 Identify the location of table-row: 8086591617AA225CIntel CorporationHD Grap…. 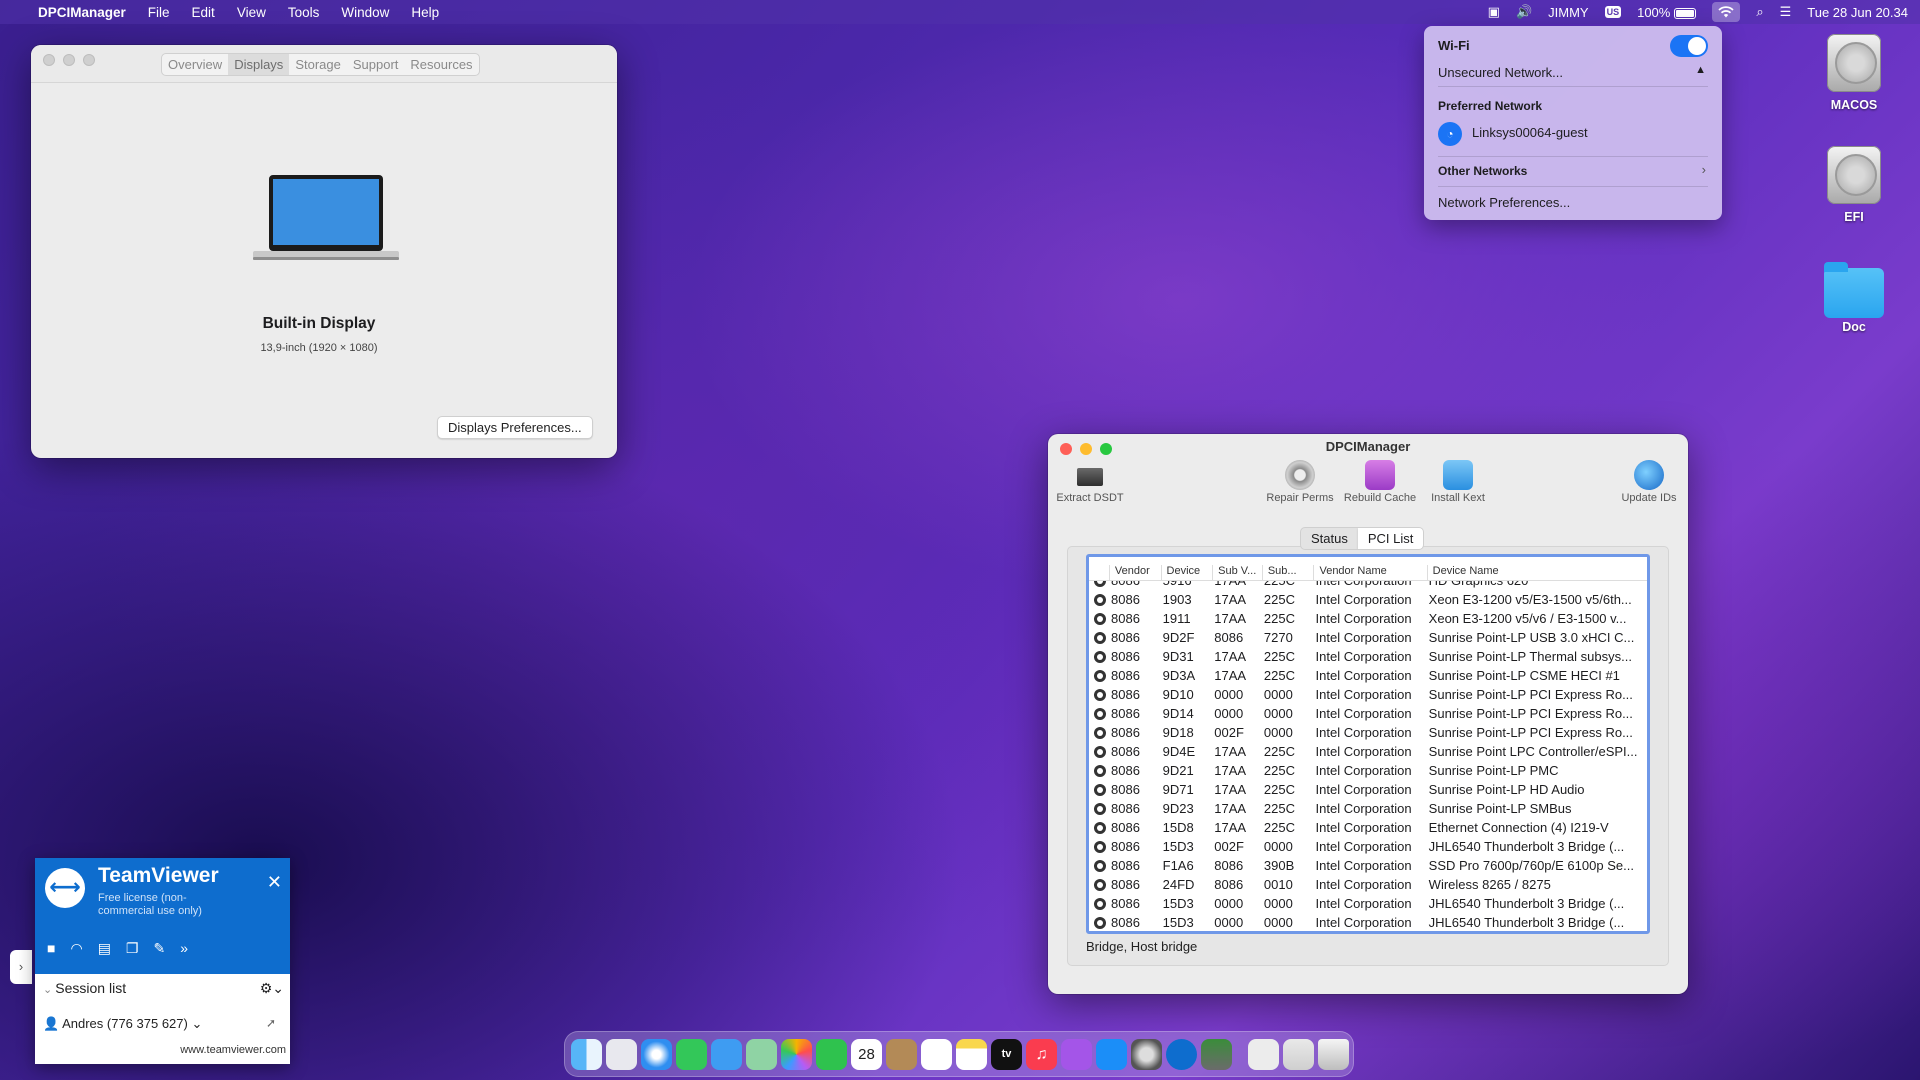
(1368, 585).